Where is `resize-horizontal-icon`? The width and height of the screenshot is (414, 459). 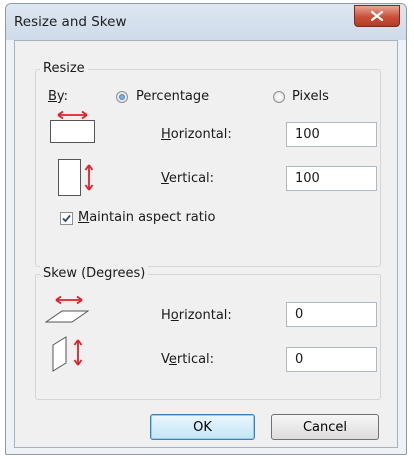
resize-horizontal-icon is located at coordinates (72, 126).